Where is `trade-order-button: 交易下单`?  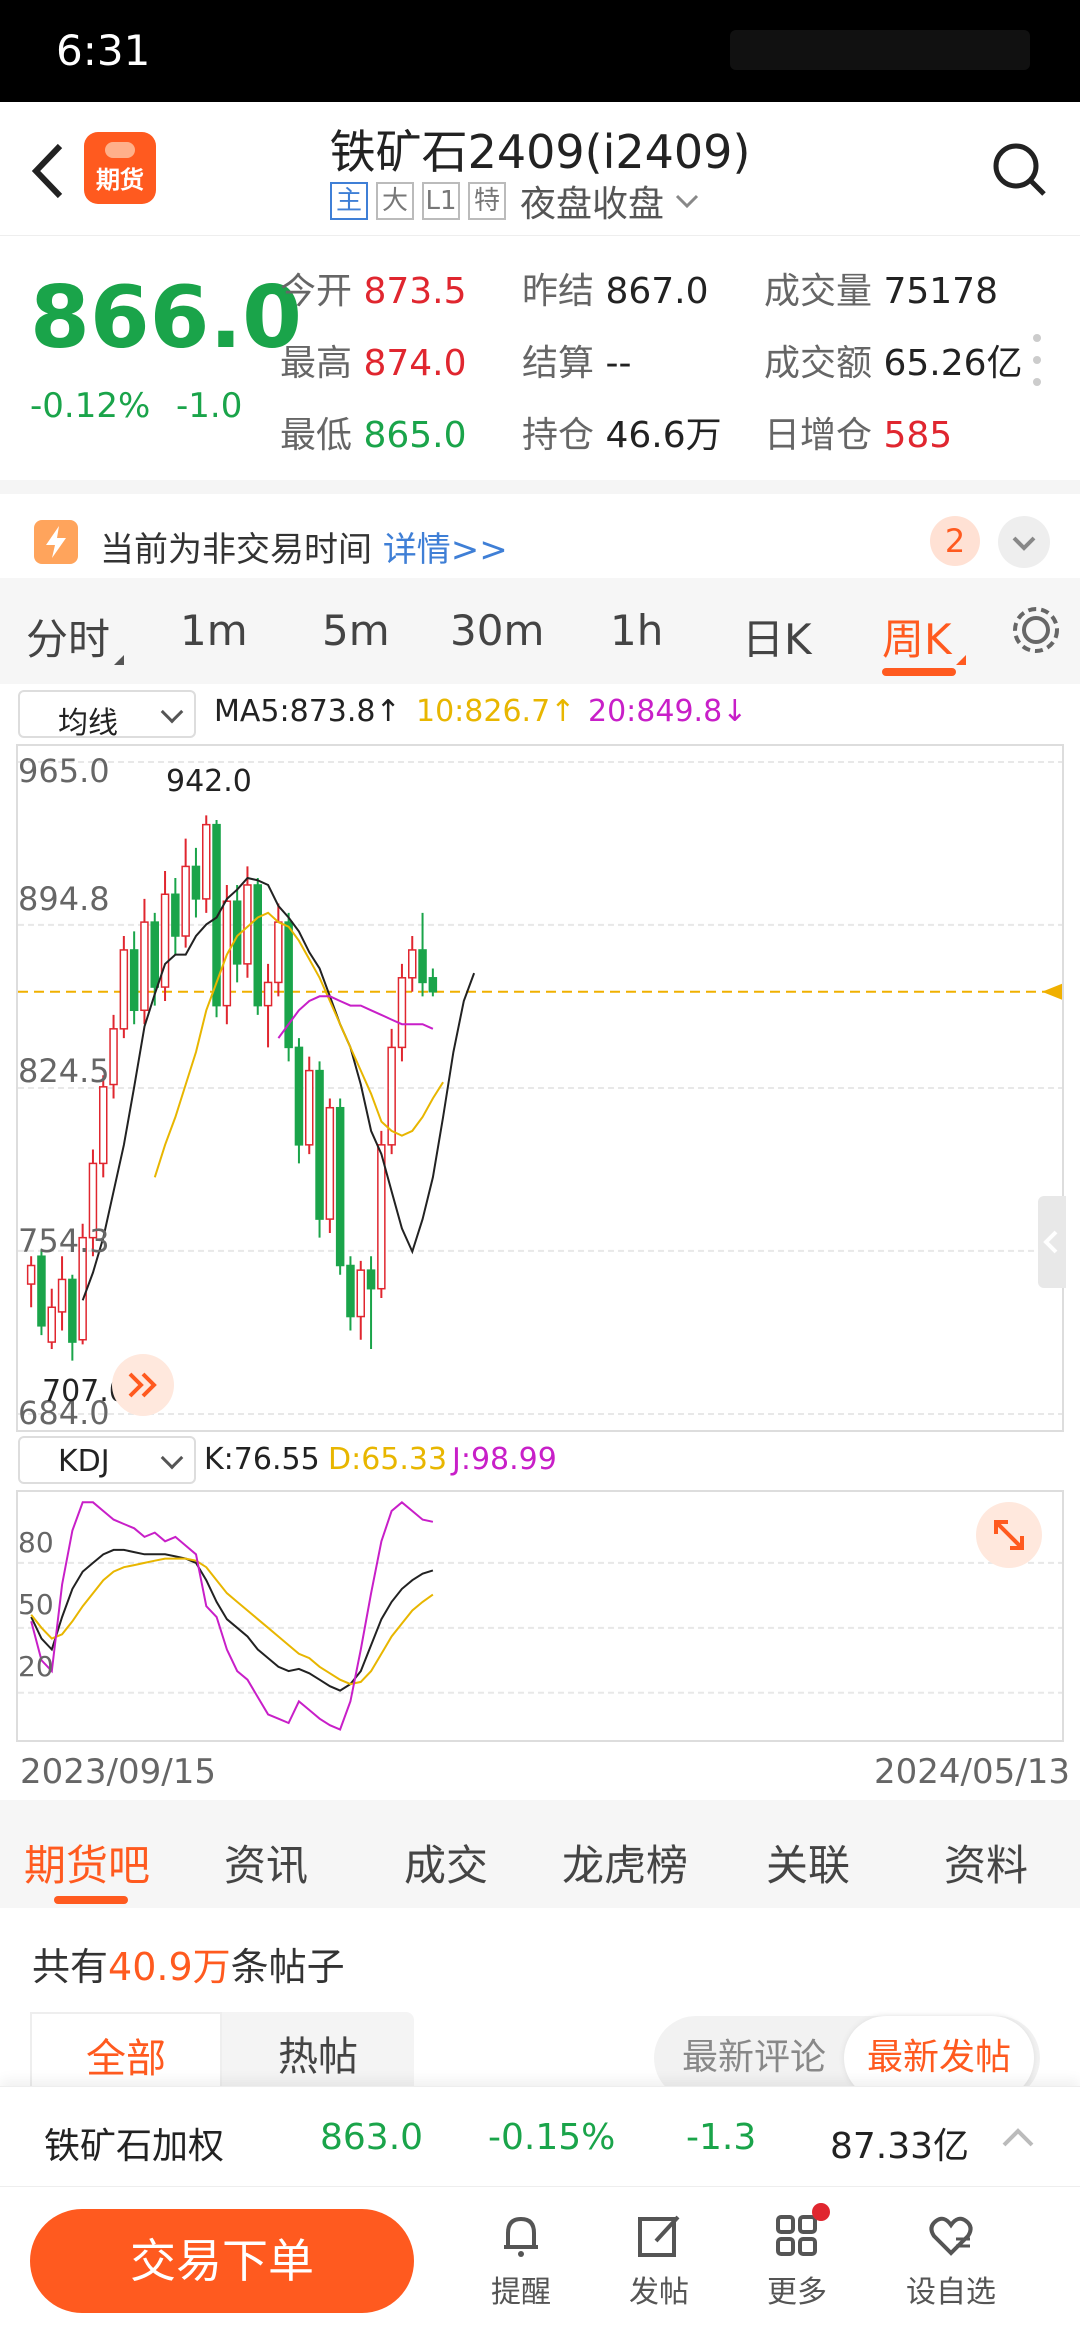 trade-order-button: 交易下单 is located at coordinates (222, 2261).